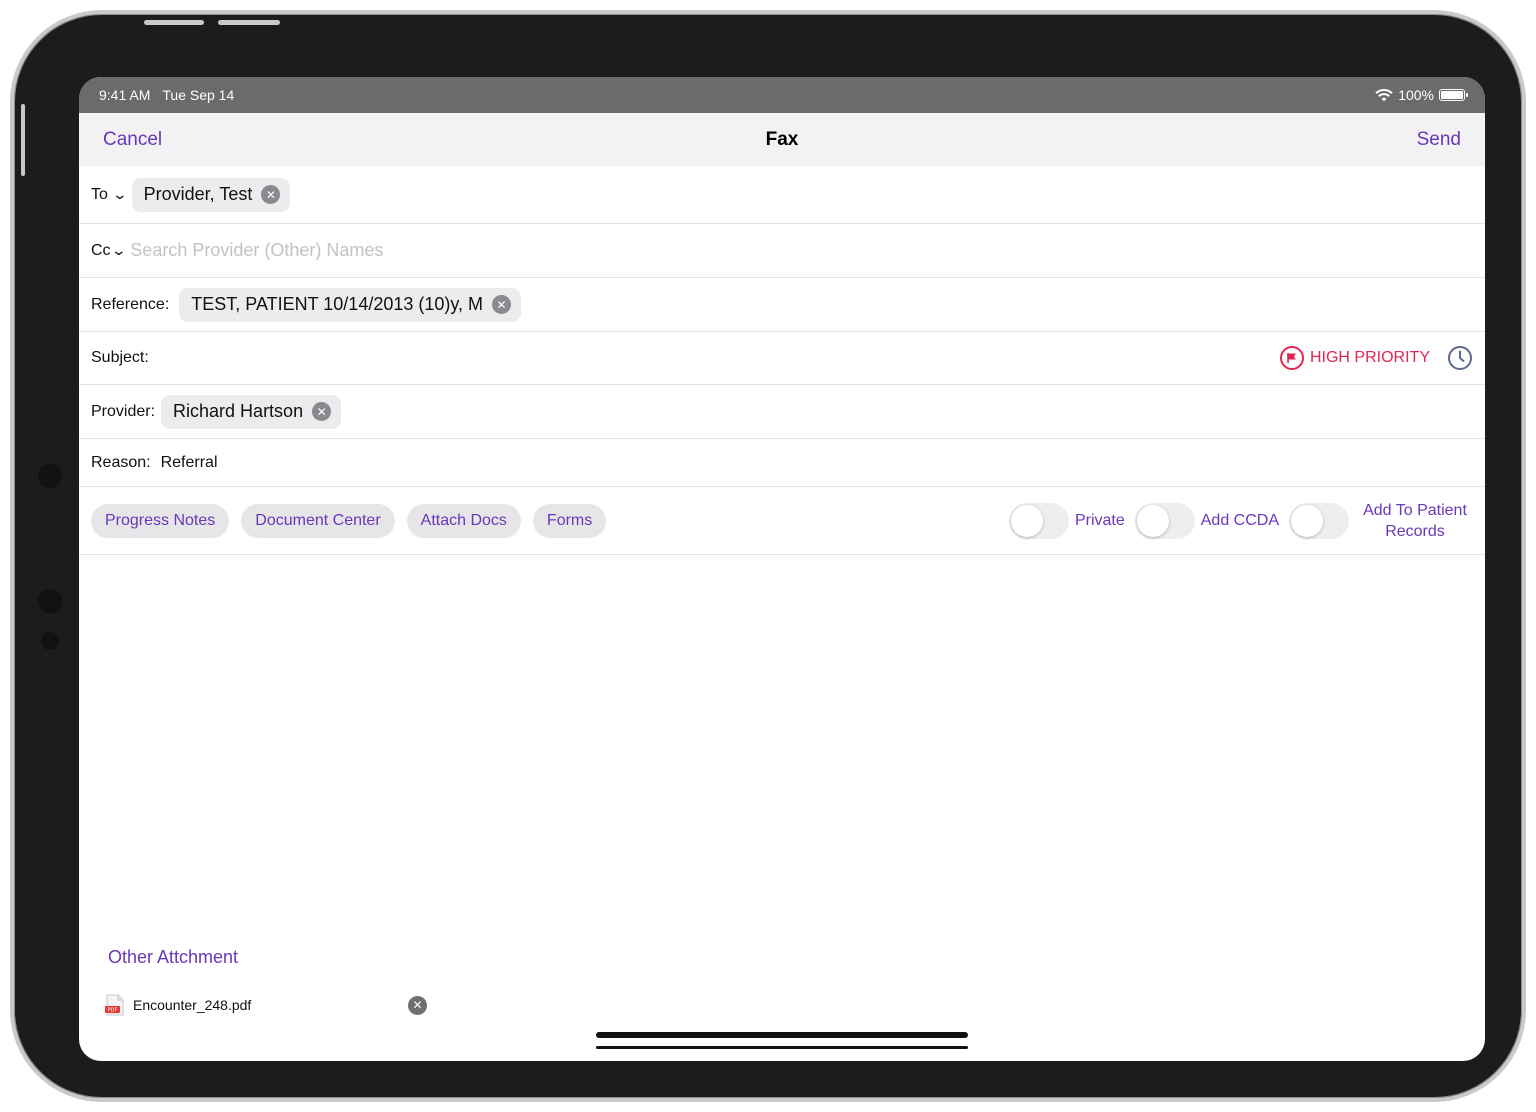  I want to click on attachment-item: PDF Encounter_248.pdf ✕, so click(266, 1005).